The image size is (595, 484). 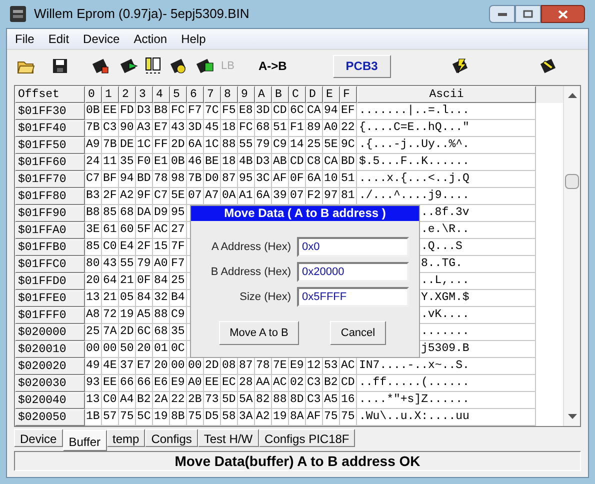 I want to click on status-bar: Move Data(buffer) A to B address OK, so click(x=297, y=461).